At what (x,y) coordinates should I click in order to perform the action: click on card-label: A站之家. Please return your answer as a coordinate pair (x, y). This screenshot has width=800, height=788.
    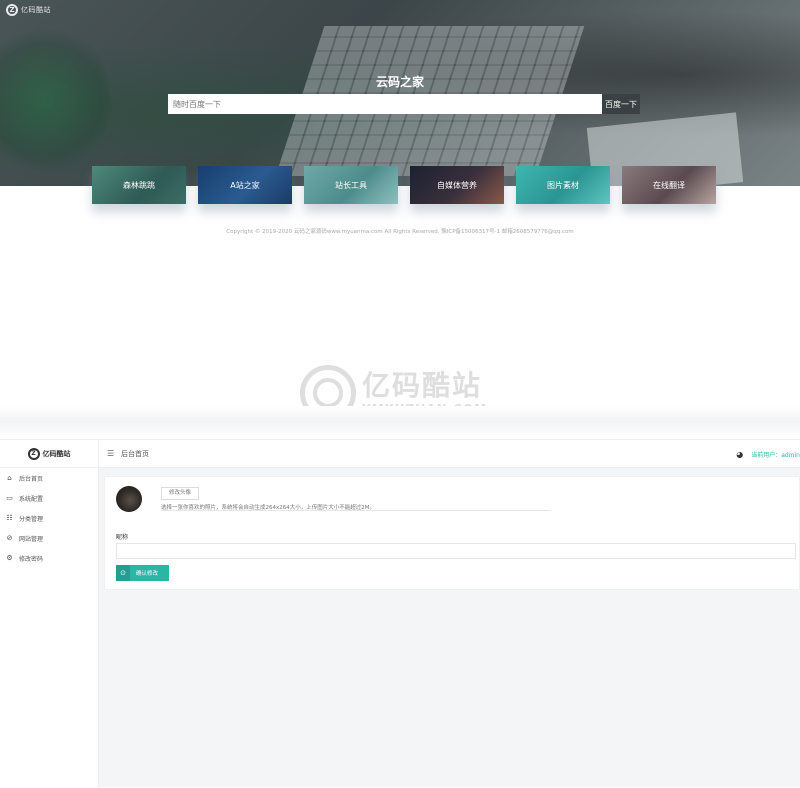
    Looking at the image, I should click on (245, 185).